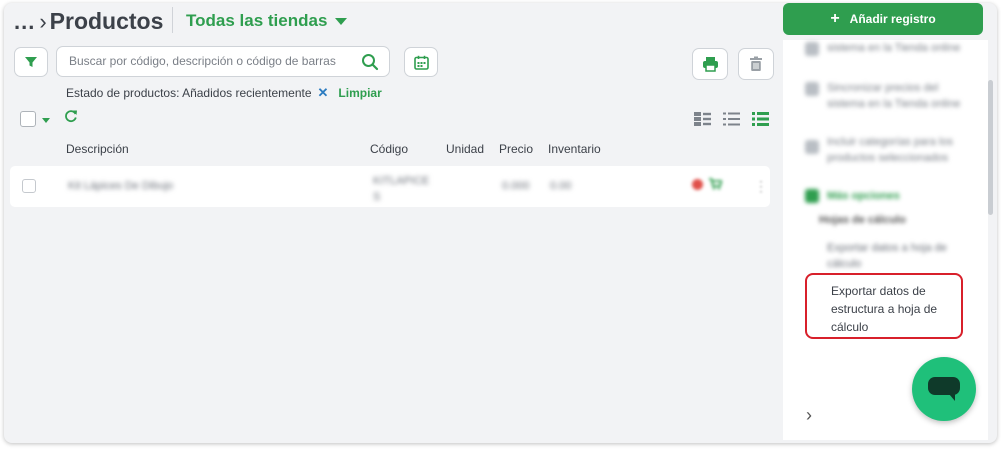  What do you see at coordinates (862, 220) in the screenshot?
I see `sidebar-subsection-spreadsheets: Hojas de cálculo` at bounding box center [862, 220].